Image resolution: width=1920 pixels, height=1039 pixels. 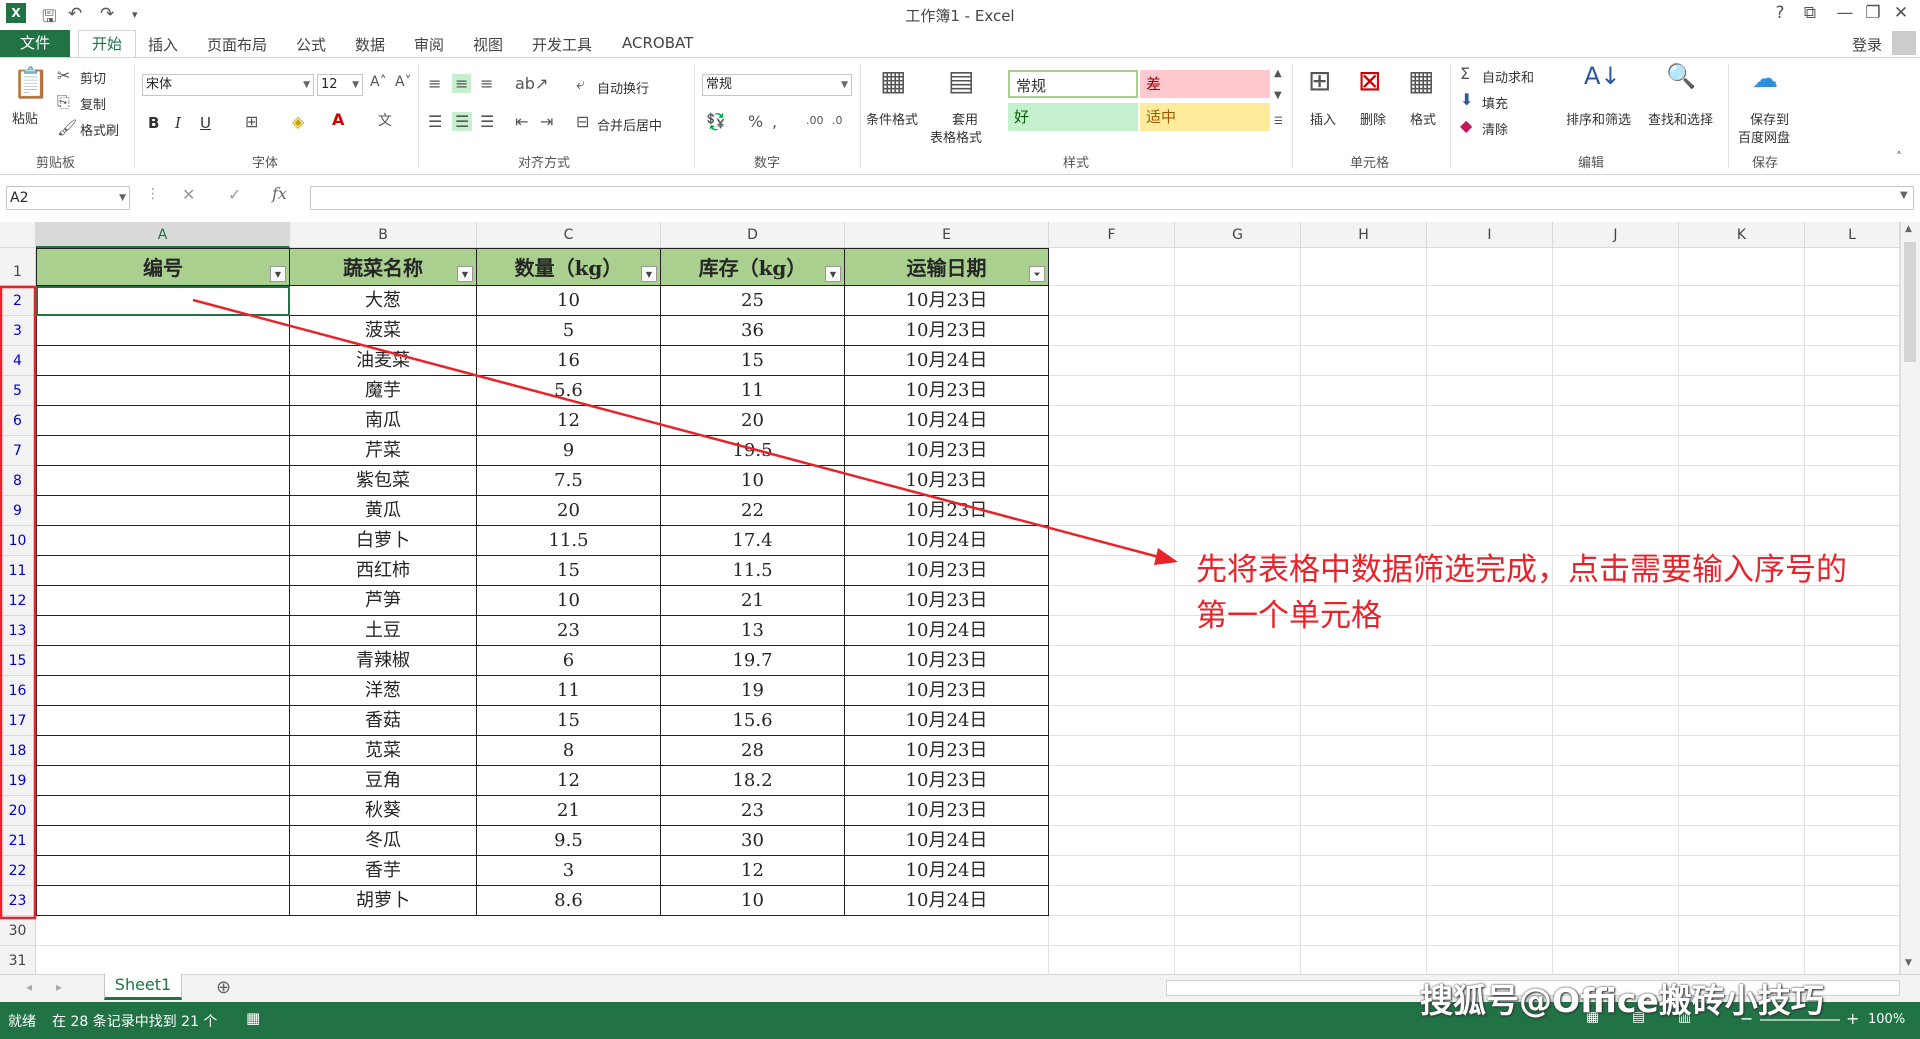 I want to click on row-header: 16, so click(x=18, y=691).